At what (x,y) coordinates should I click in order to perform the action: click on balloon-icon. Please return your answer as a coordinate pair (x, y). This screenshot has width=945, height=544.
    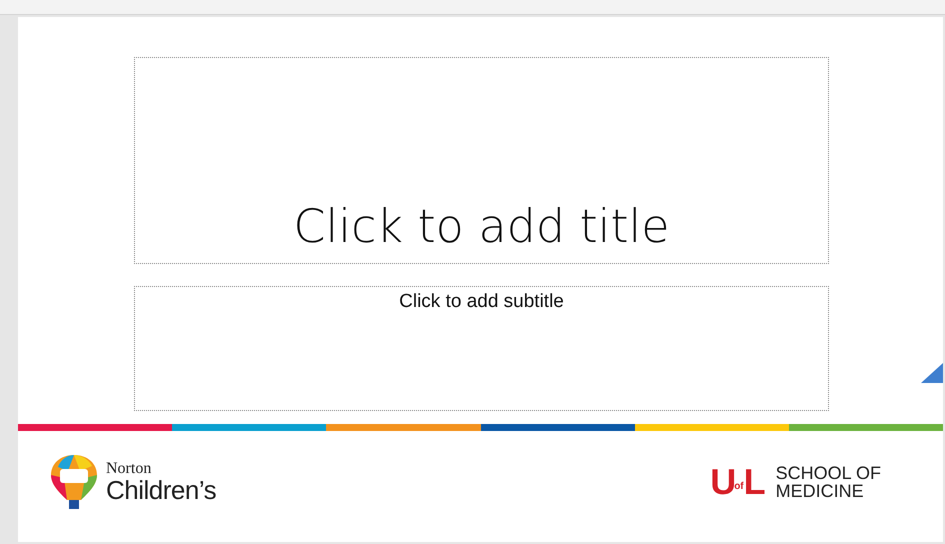
    Looking at the image, I should click on (74, 482).